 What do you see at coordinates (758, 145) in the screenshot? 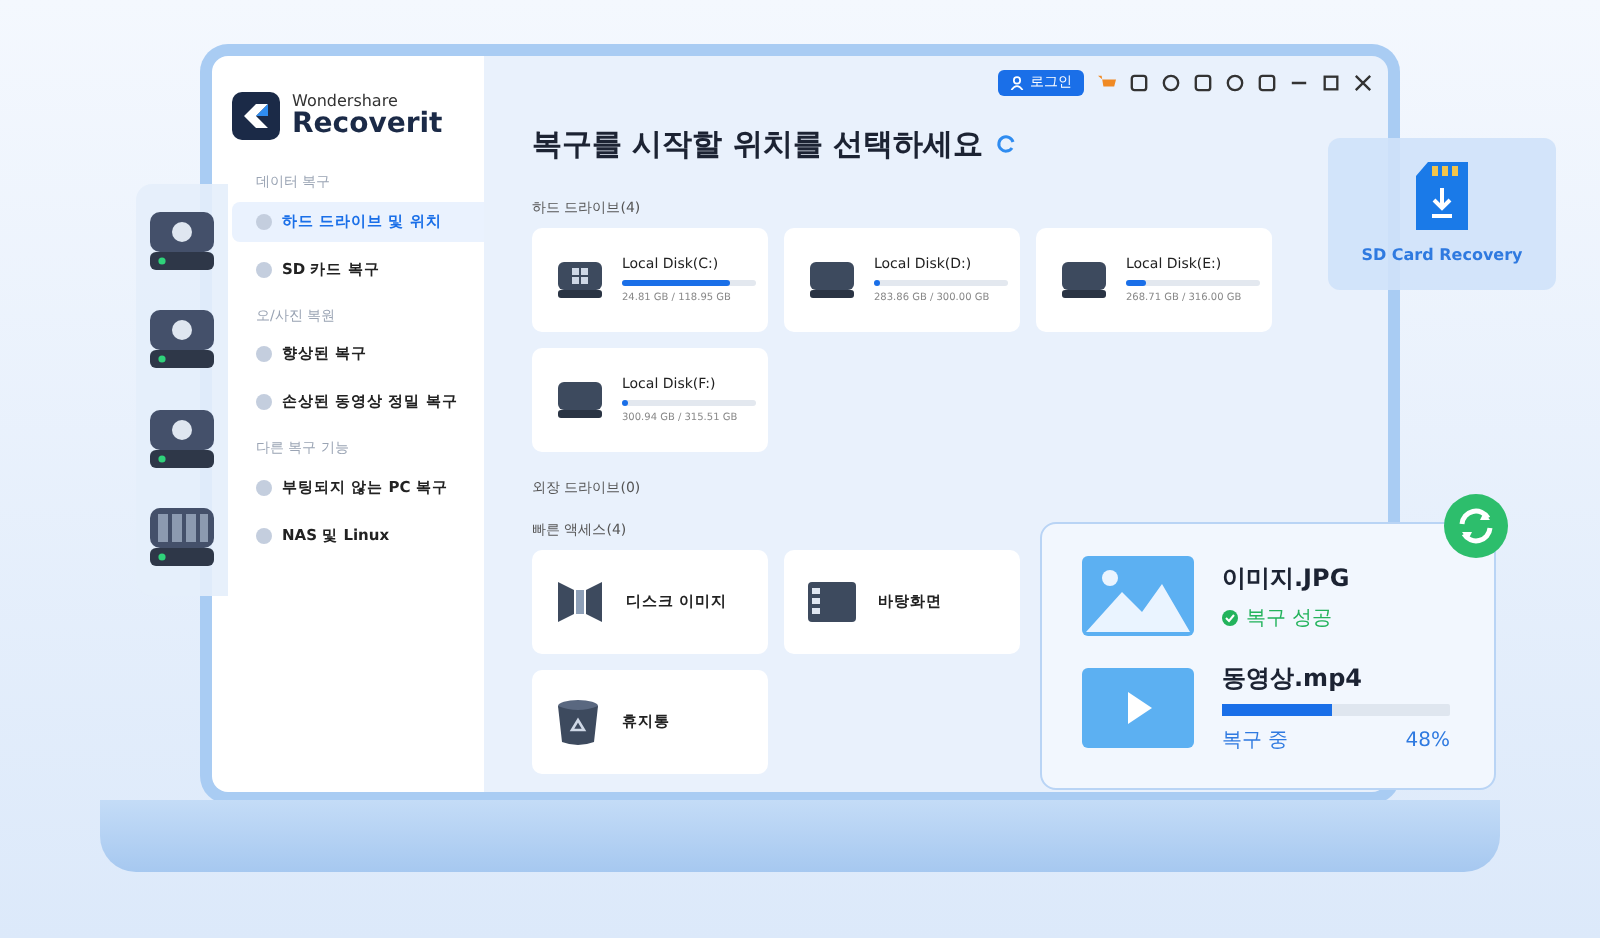
I see `page-title: 복구를 시작할 위치를 선택하세요` at bounding box center [758, 145].